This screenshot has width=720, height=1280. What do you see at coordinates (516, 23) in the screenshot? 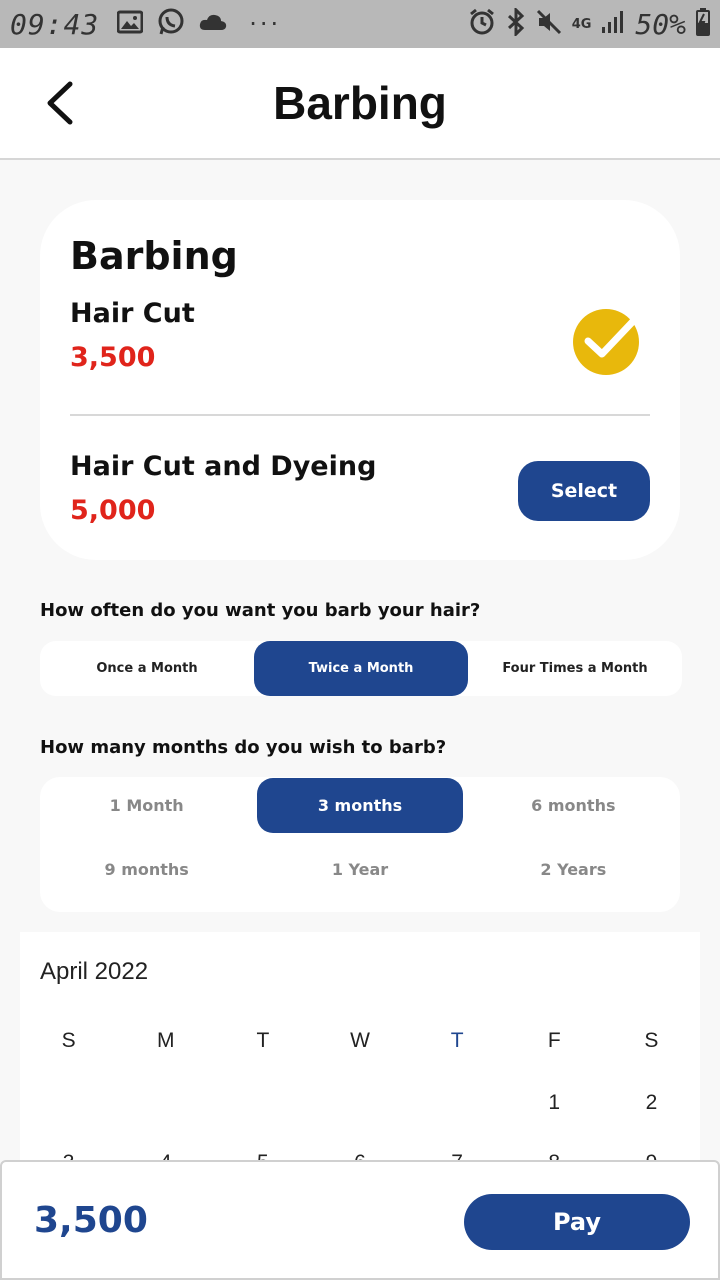
I see `bluetooth-icon` at bounding box center [516, 23].